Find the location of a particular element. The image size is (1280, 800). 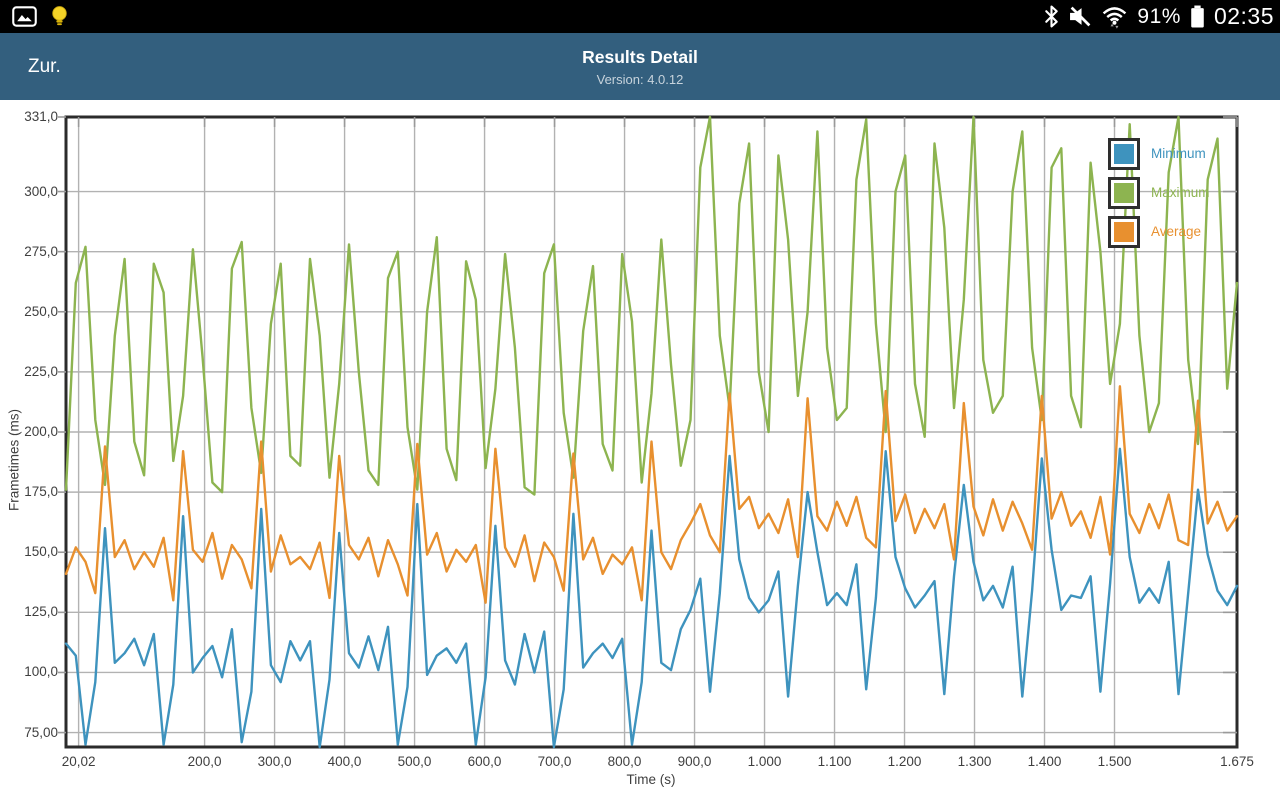

page-title: Results Detail is located at coordinates (640, 56).